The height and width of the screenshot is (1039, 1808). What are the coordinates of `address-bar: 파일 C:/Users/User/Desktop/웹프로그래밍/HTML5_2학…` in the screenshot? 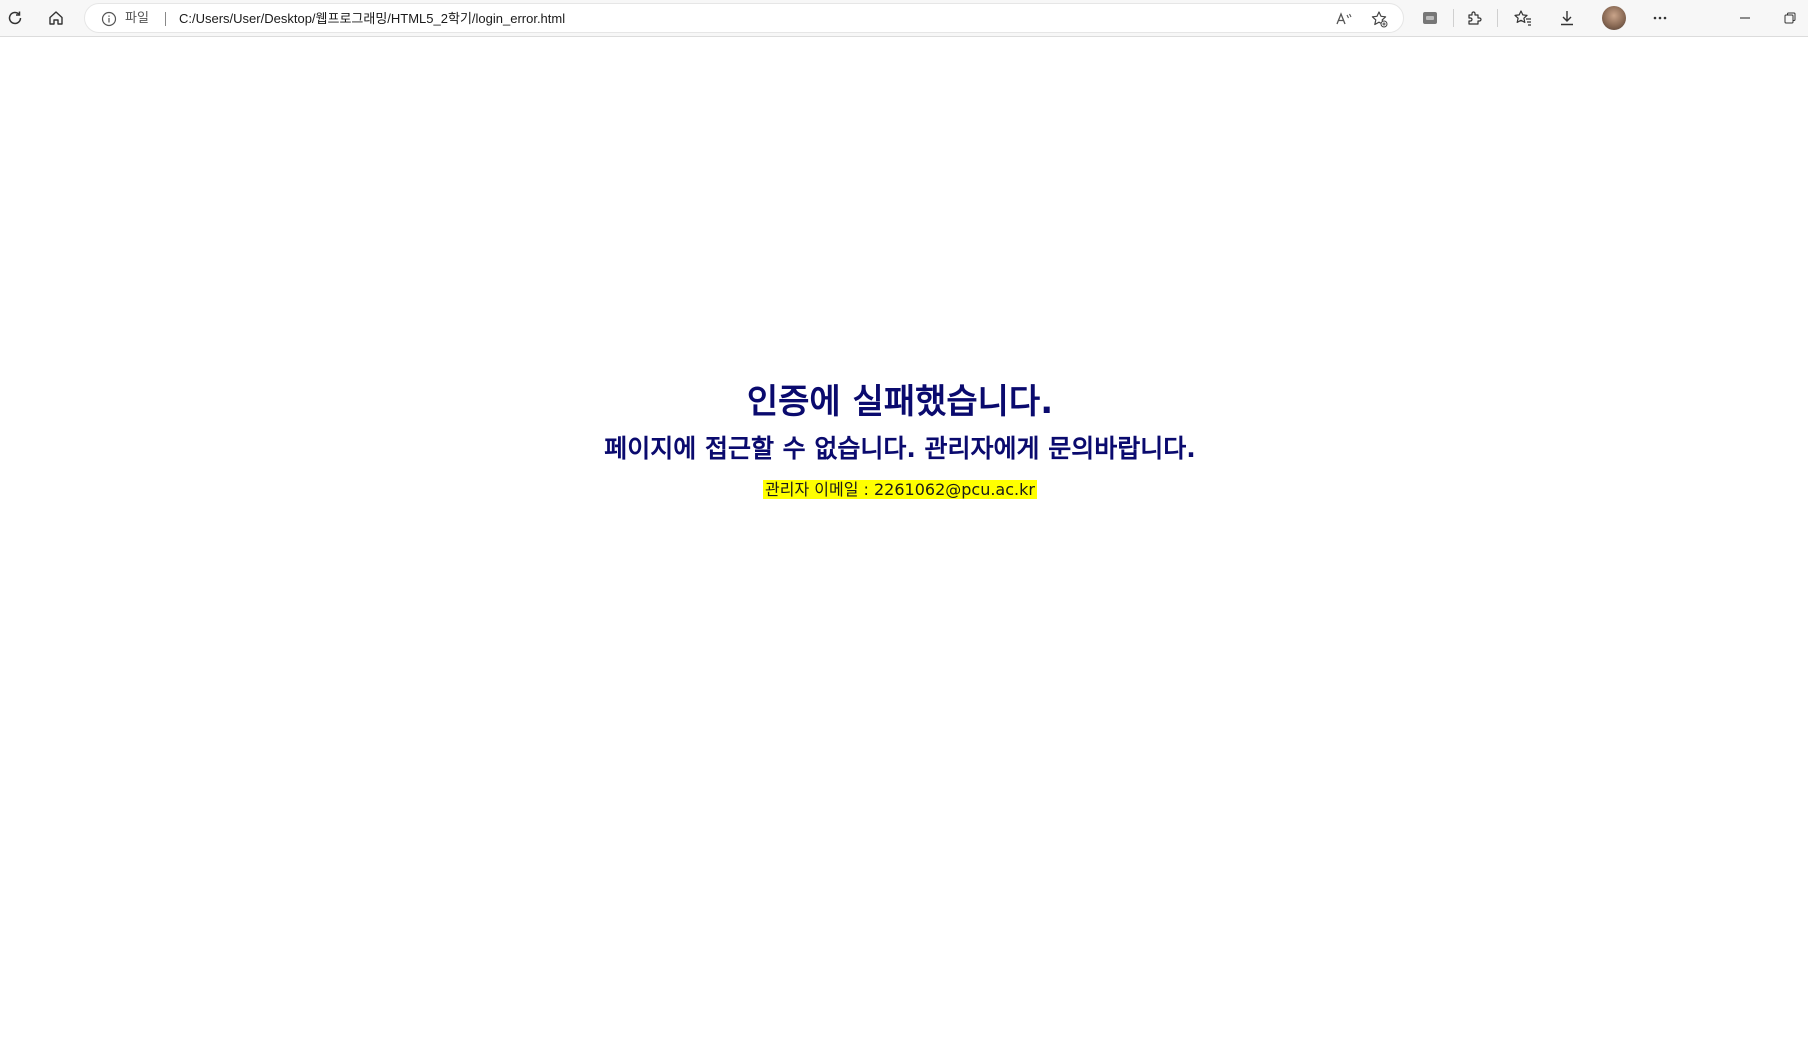 It's located at (744, 18).